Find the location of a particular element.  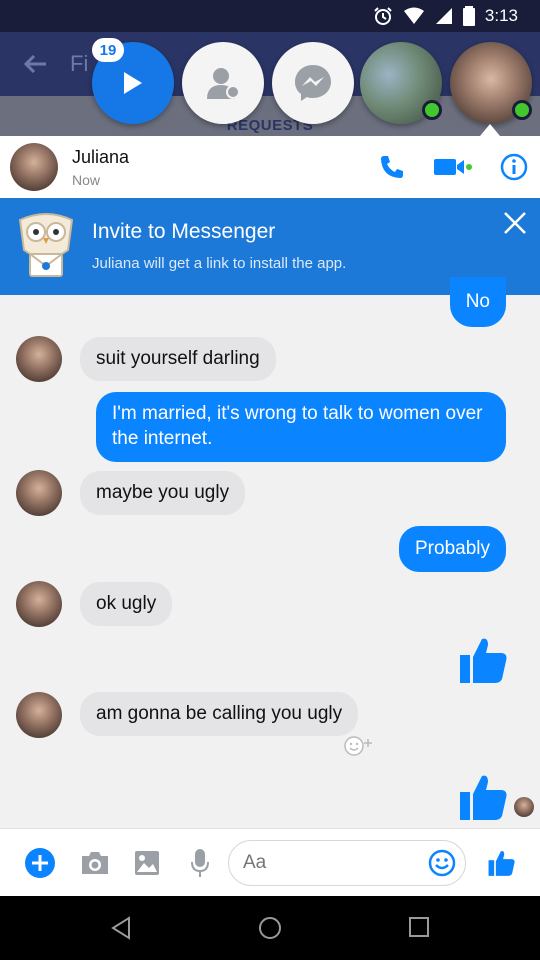

contact-info: Juliana Now is located at coordinates (100, 167).